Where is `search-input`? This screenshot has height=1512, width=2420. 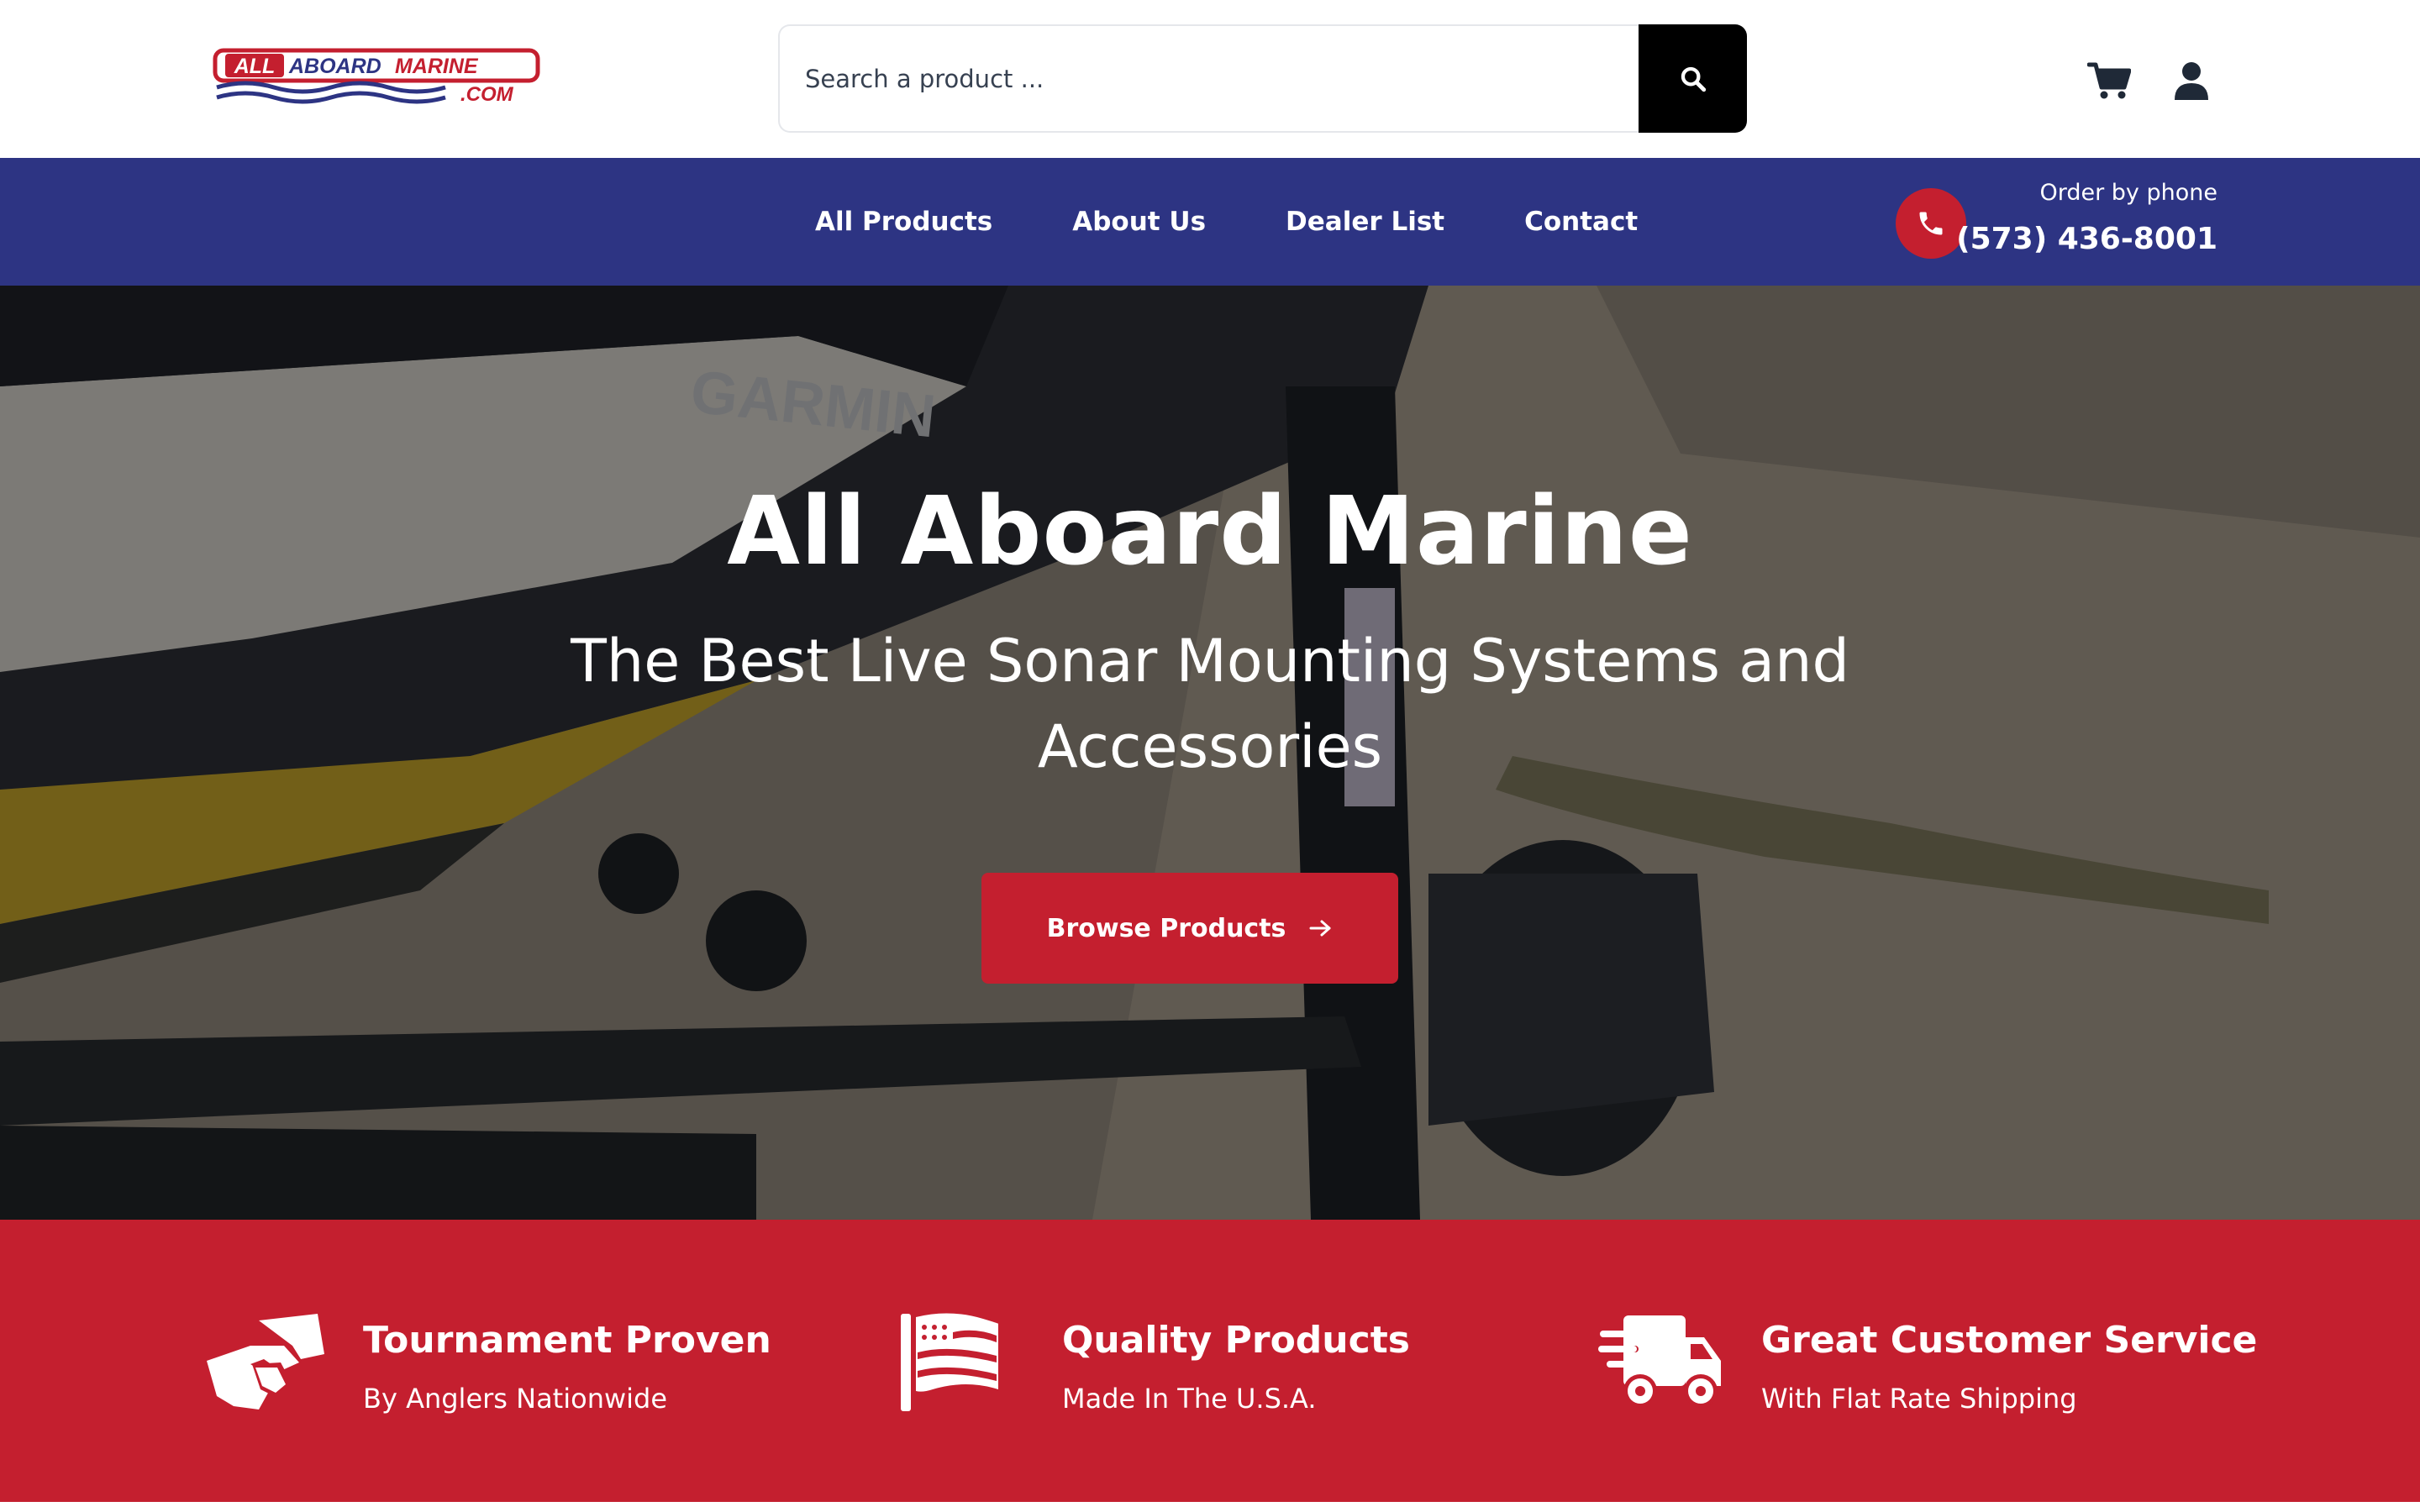 search-input is located at coordinates (1208, 78).